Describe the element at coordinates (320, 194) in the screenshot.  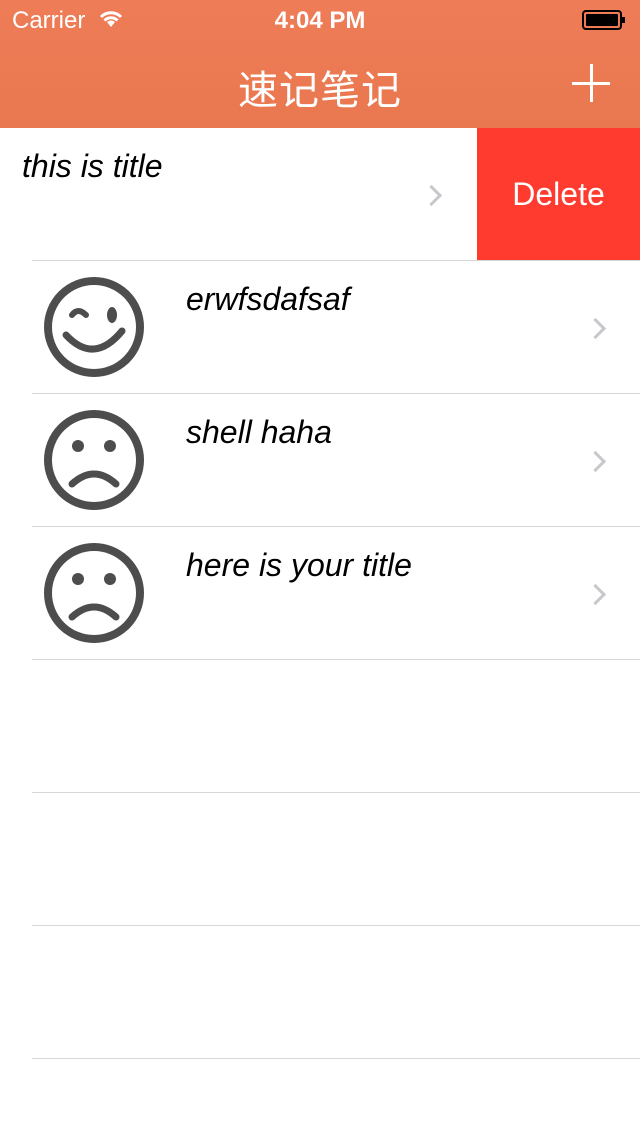
I see `list-item-swiped: this is title Delete` at that location.